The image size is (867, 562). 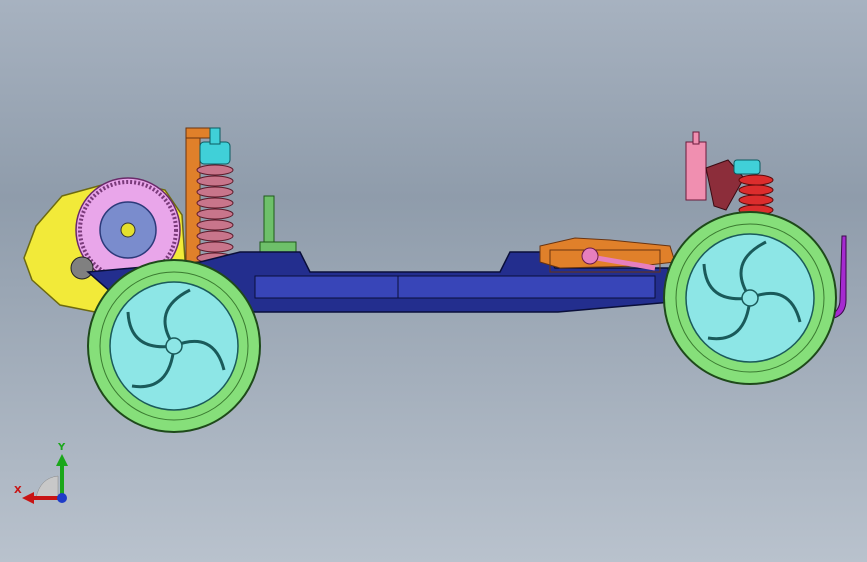 What do you see at coordinates (28, 498) in the screenshot?
I see `x-axis-arrow-icon` at bounding box center [28, 498].